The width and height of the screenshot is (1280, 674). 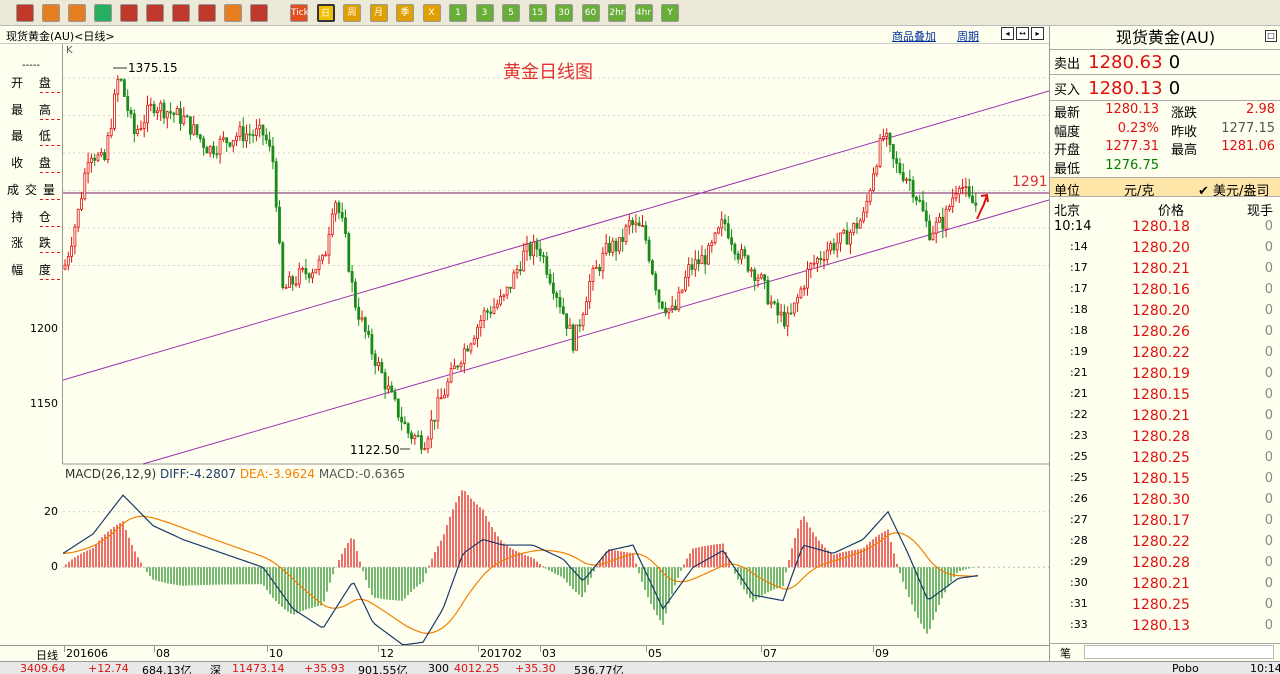 I want to click on buy-qty: 0, so click(x=1174, y=88).